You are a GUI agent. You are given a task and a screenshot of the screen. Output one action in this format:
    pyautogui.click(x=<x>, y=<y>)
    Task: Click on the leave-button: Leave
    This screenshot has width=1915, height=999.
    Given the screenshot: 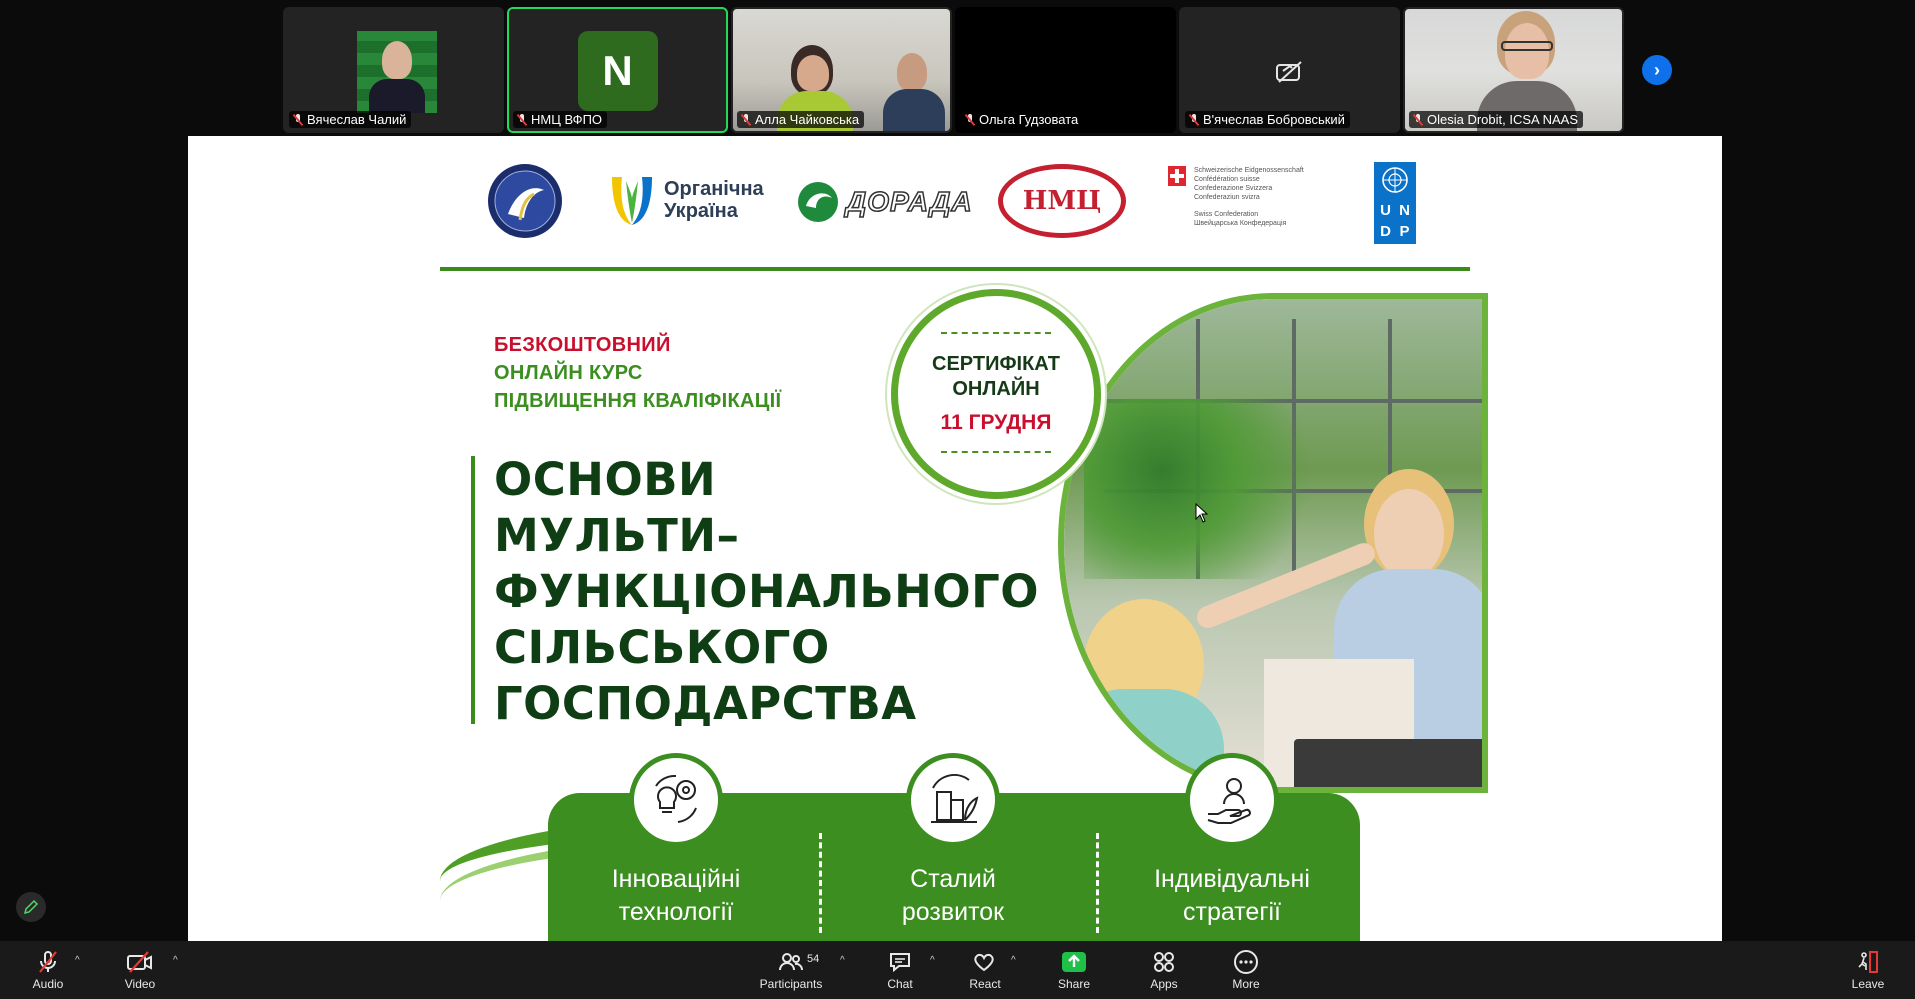 What is the action you would take?
    pyautogui.click(x=1868, y=970)
    